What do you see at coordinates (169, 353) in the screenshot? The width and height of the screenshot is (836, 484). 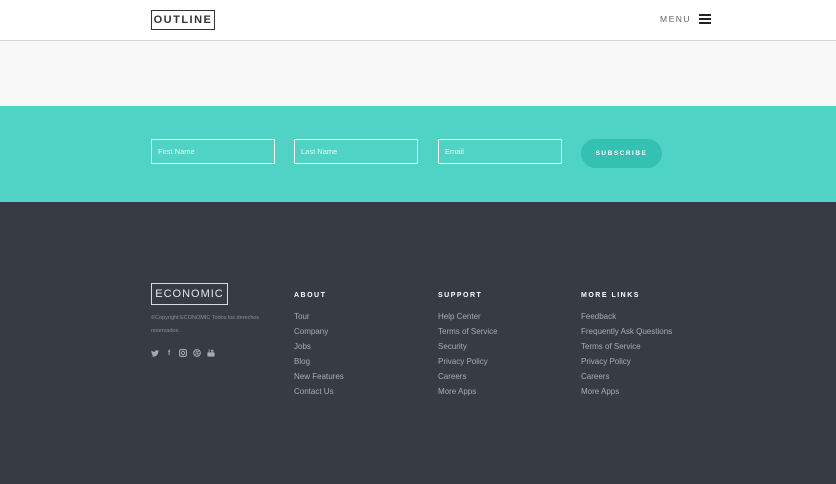 I see `facebook-icon: f` at bounding box center [169, 353].